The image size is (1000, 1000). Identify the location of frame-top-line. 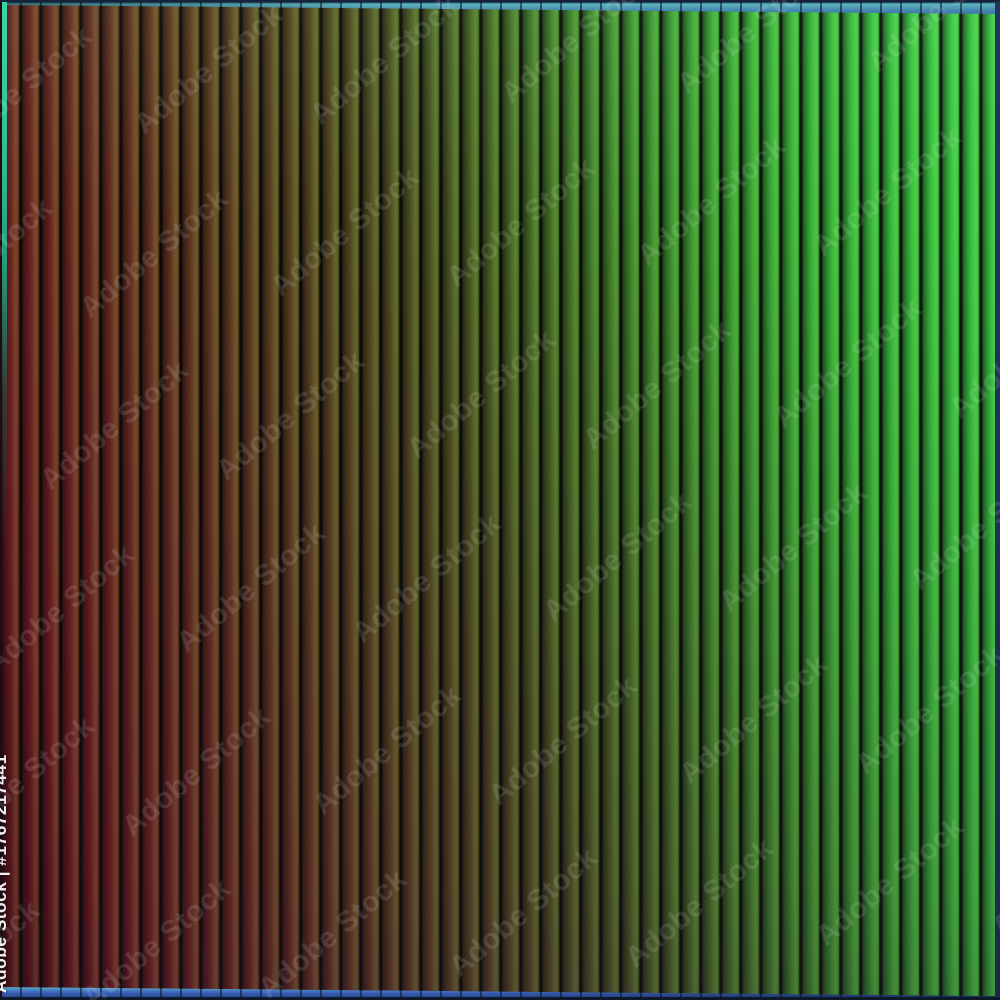
(500, 1).